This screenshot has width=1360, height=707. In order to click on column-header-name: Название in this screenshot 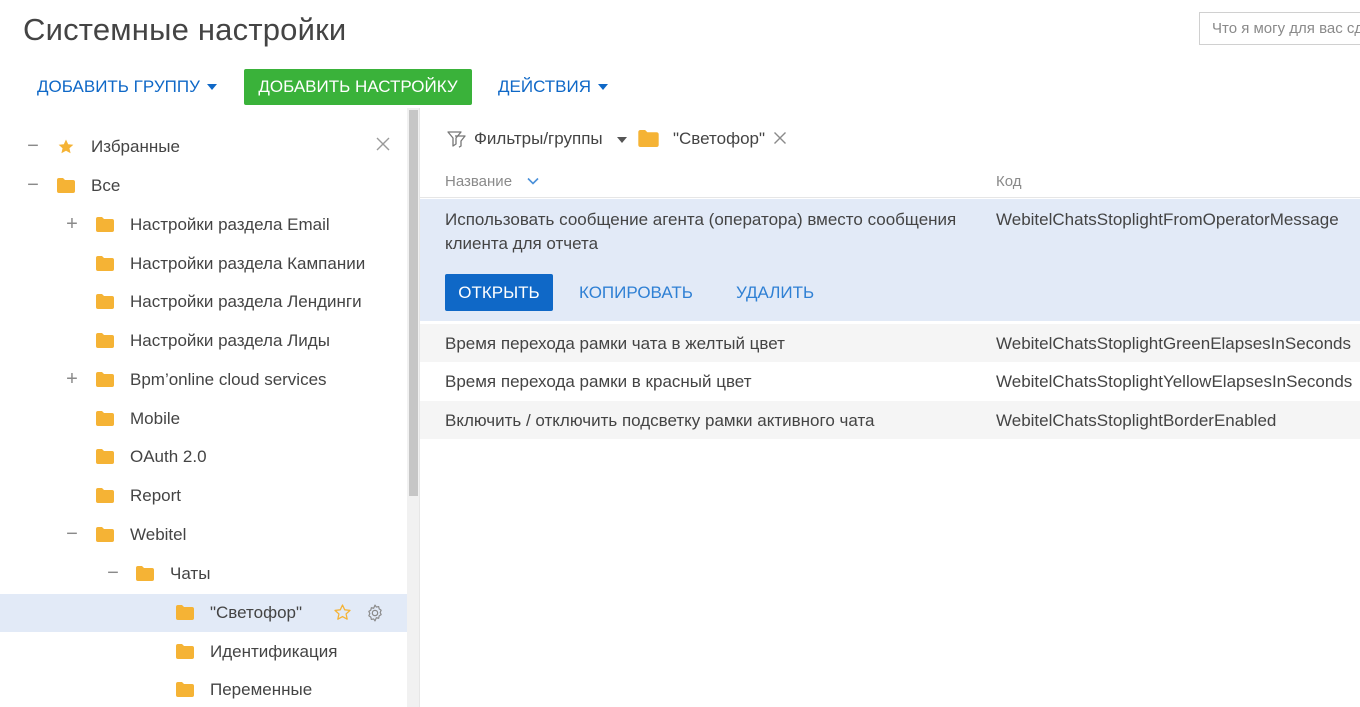, I will do `click(478, 182)`.